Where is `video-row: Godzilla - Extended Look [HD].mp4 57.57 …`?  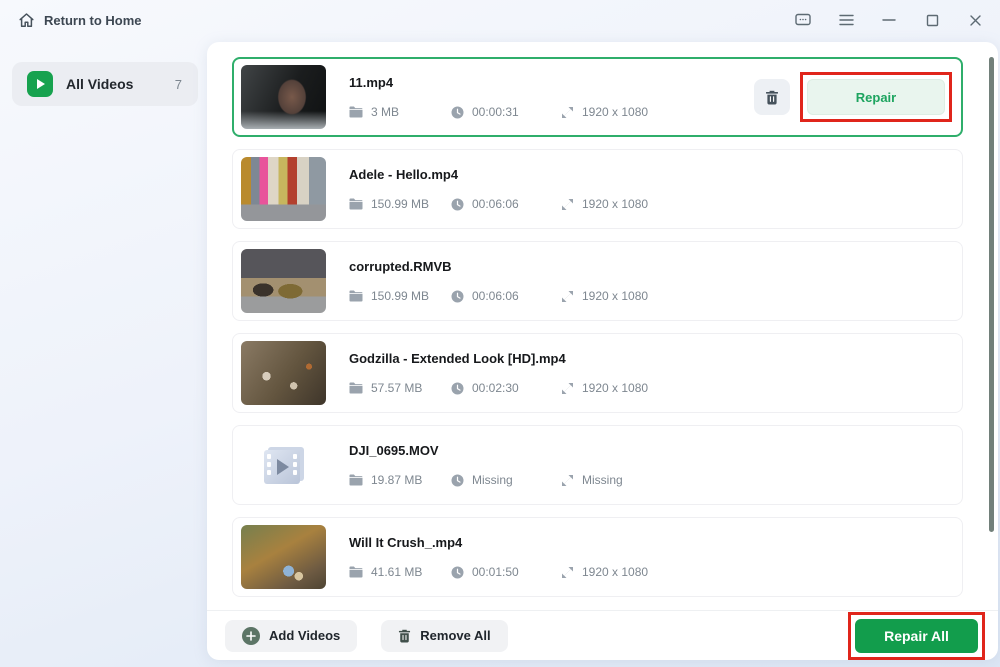
video-row: Godzilla - Extended Look [HD].mp4 57.57 … is located at coordinates (597, 373).